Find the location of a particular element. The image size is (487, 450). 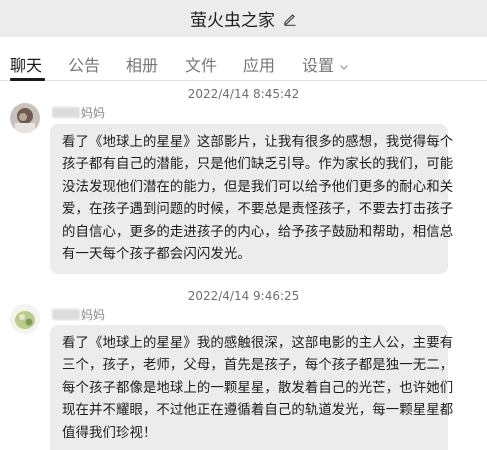

tab-bar: 聊天 公告 相册 文件 应用 设置 is located at coordinates (243, 59).